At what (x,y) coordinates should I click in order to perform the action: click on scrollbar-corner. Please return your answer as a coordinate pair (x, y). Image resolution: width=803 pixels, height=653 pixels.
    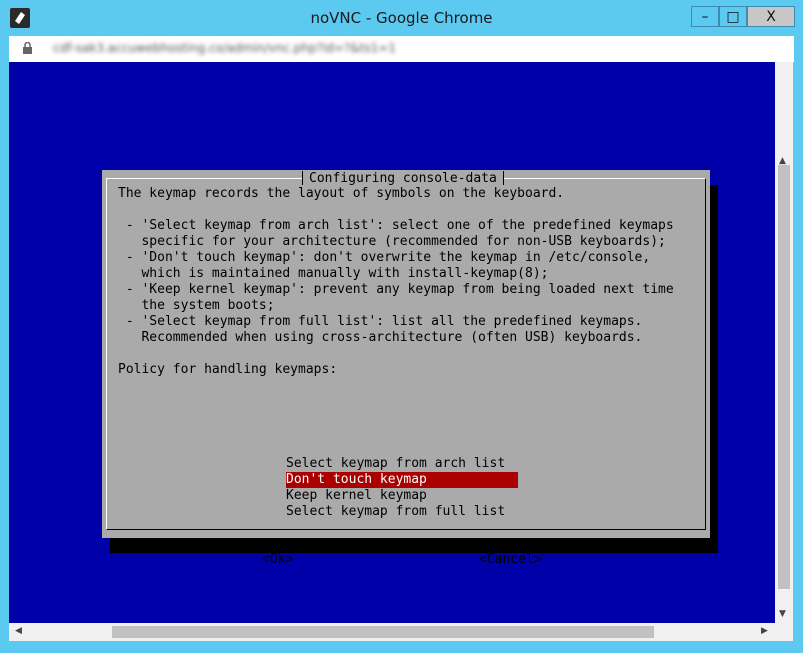
    Looking at the image, I should click on (784, 632).